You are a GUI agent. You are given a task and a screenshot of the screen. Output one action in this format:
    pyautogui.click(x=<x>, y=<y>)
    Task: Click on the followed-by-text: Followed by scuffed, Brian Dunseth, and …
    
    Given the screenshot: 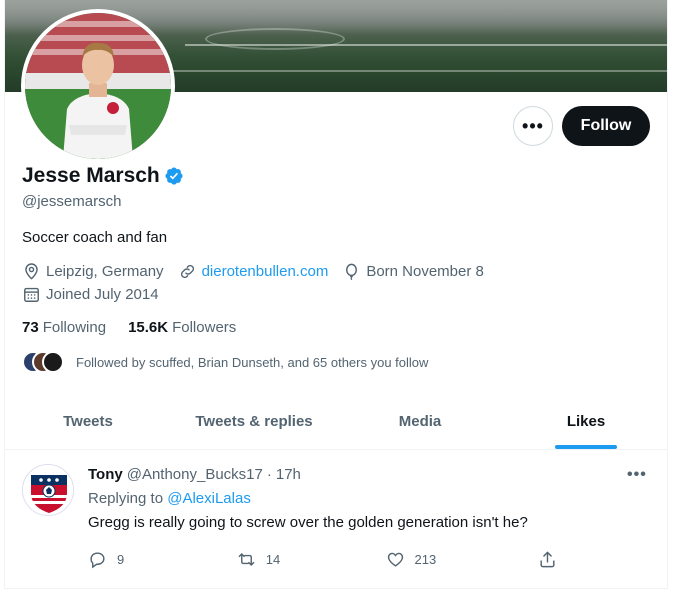 What is the action you would take?
    pyautogui.click(x=252, y=362)
    